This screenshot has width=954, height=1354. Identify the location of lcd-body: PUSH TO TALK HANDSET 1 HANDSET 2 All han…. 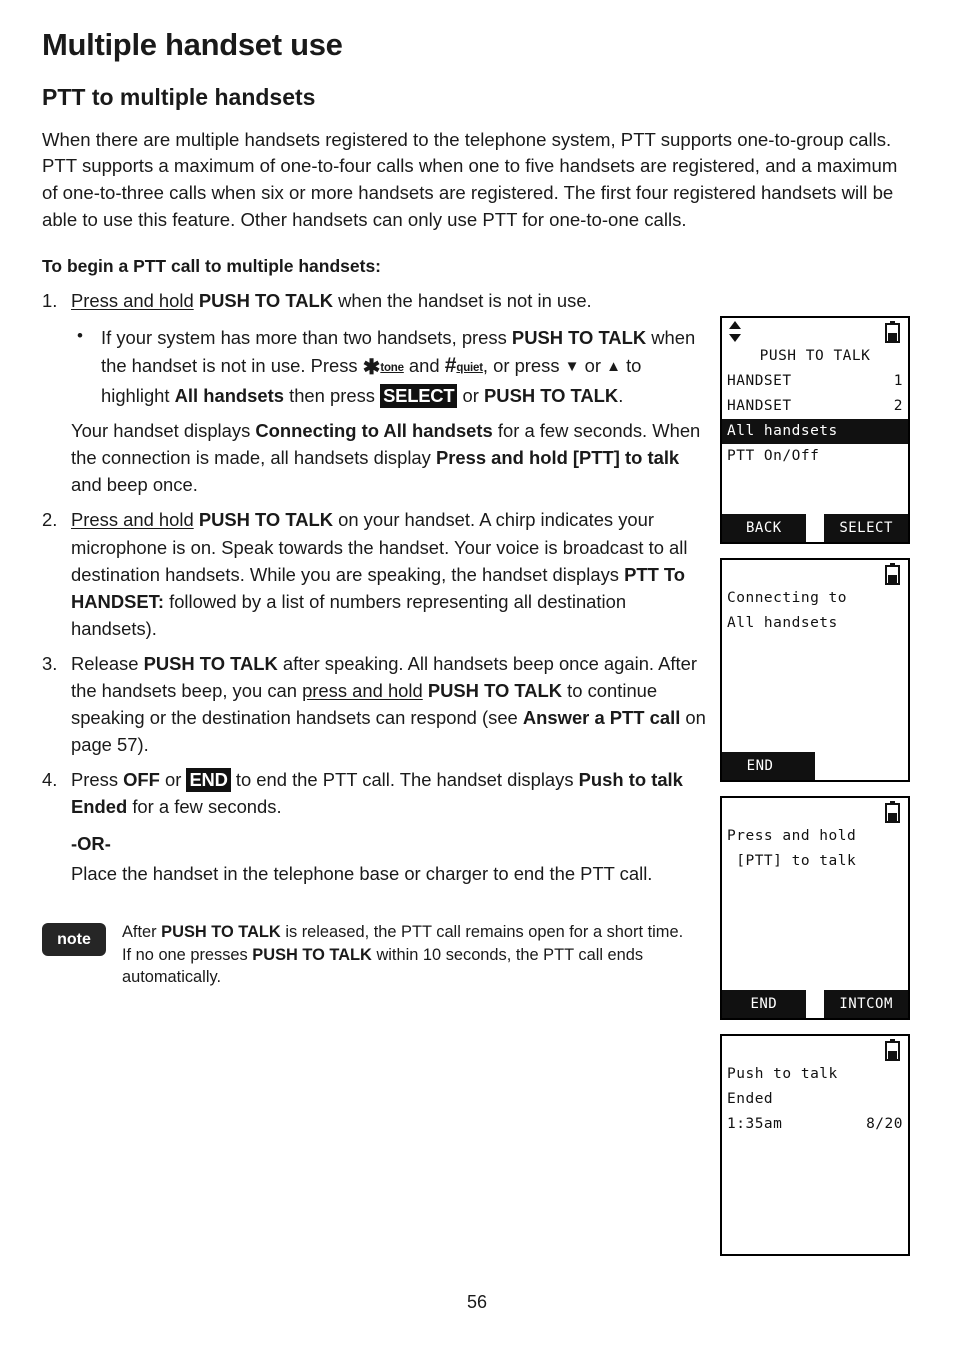
(815, 416).